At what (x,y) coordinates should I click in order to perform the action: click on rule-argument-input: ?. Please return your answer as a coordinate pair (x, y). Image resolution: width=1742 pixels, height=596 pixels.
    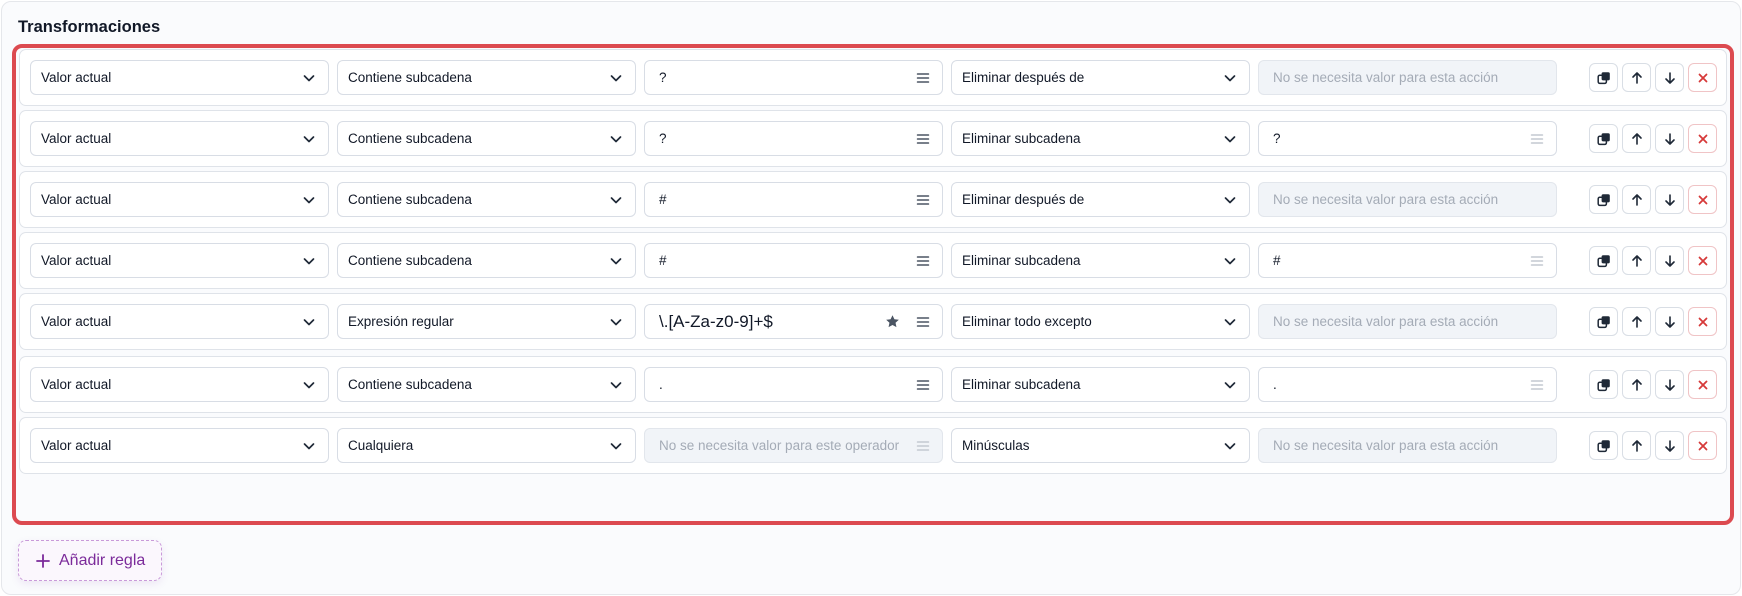
    Looking at the image, I should click on (1407, 138).